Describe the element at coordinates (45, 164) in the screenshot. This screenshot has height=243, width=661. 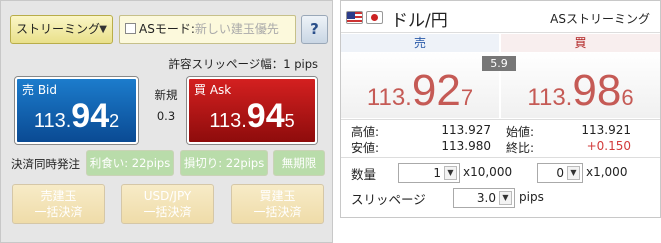
I see `simultaneous-settle-label: 決済同時発注` at that location.